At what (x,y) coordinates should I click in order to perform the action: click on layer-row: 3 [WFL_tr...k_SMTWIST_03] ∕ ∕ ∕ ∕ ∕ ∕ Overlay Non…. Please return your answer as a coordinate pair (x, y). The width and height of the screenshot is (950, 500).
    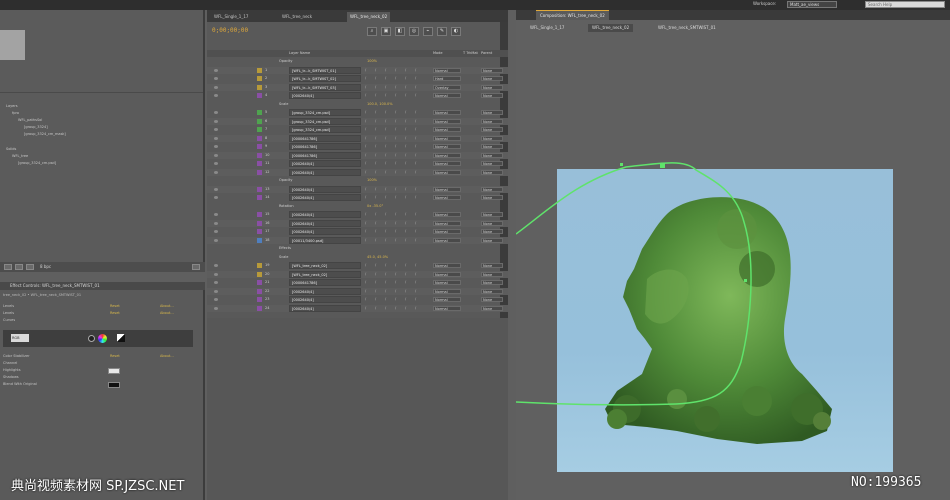
    Looking at the image, I should click on (357, 87).